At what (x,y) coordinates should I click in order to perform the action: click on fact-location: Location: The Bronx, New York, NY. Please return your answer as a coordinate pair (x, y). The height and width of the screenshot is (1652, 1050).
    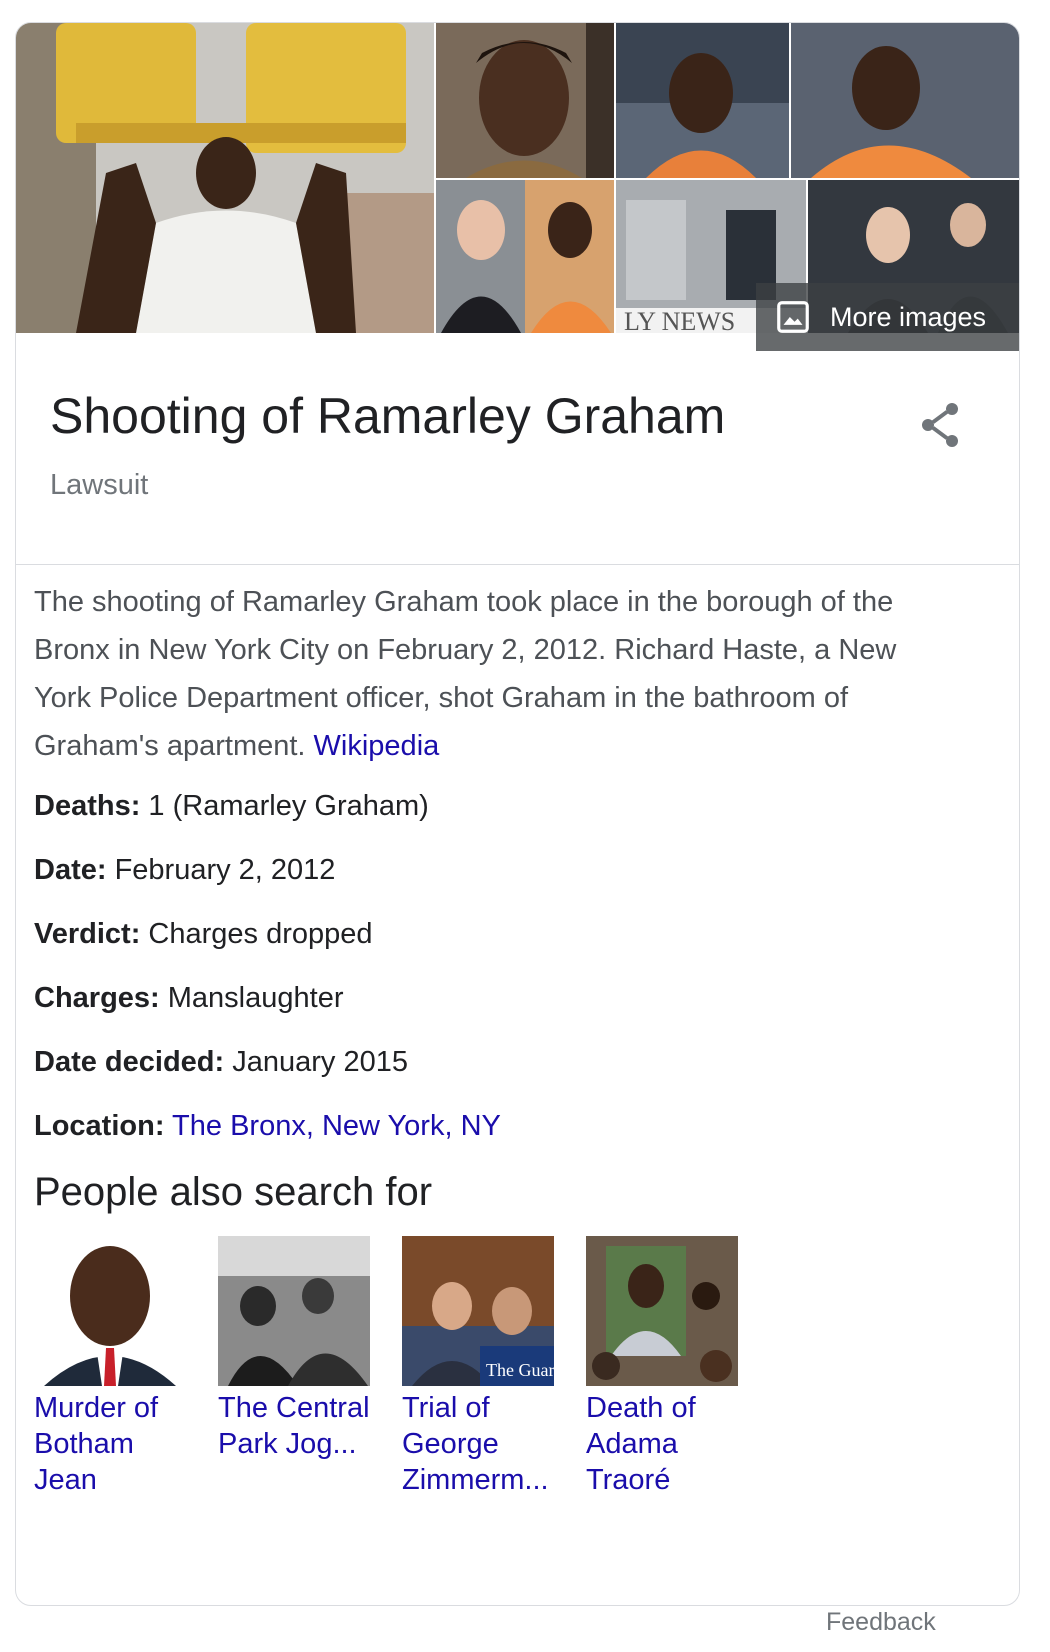
    Looking at the image, I should click on (494, 1138).